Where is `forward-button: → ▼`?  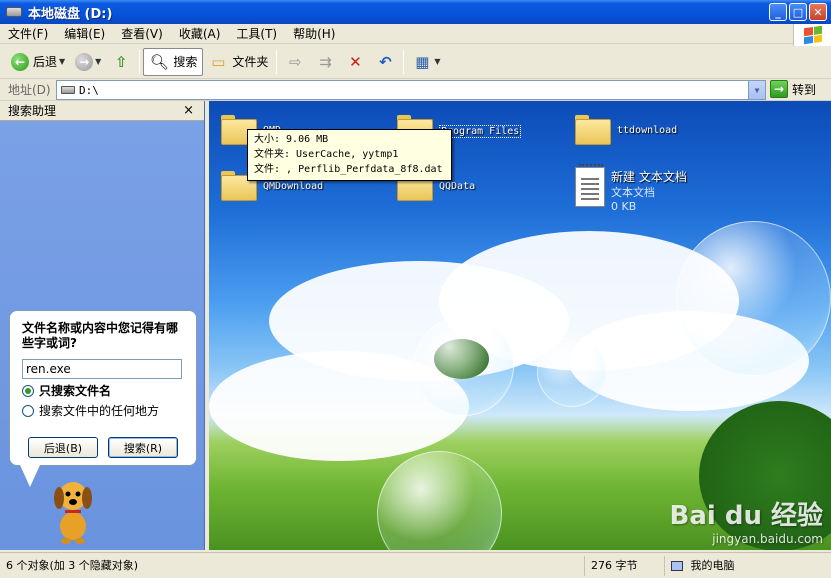
forward-button: → ▼ is located at coordinates (88, 62).